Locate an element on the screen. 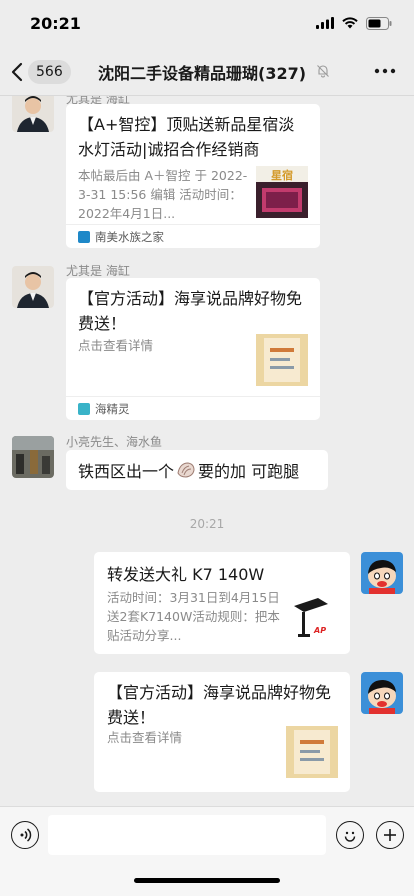 This screenshot has height=896, width=414. sender-name: 小亮先生、海水鱼 is located at coordinates (114, 442).